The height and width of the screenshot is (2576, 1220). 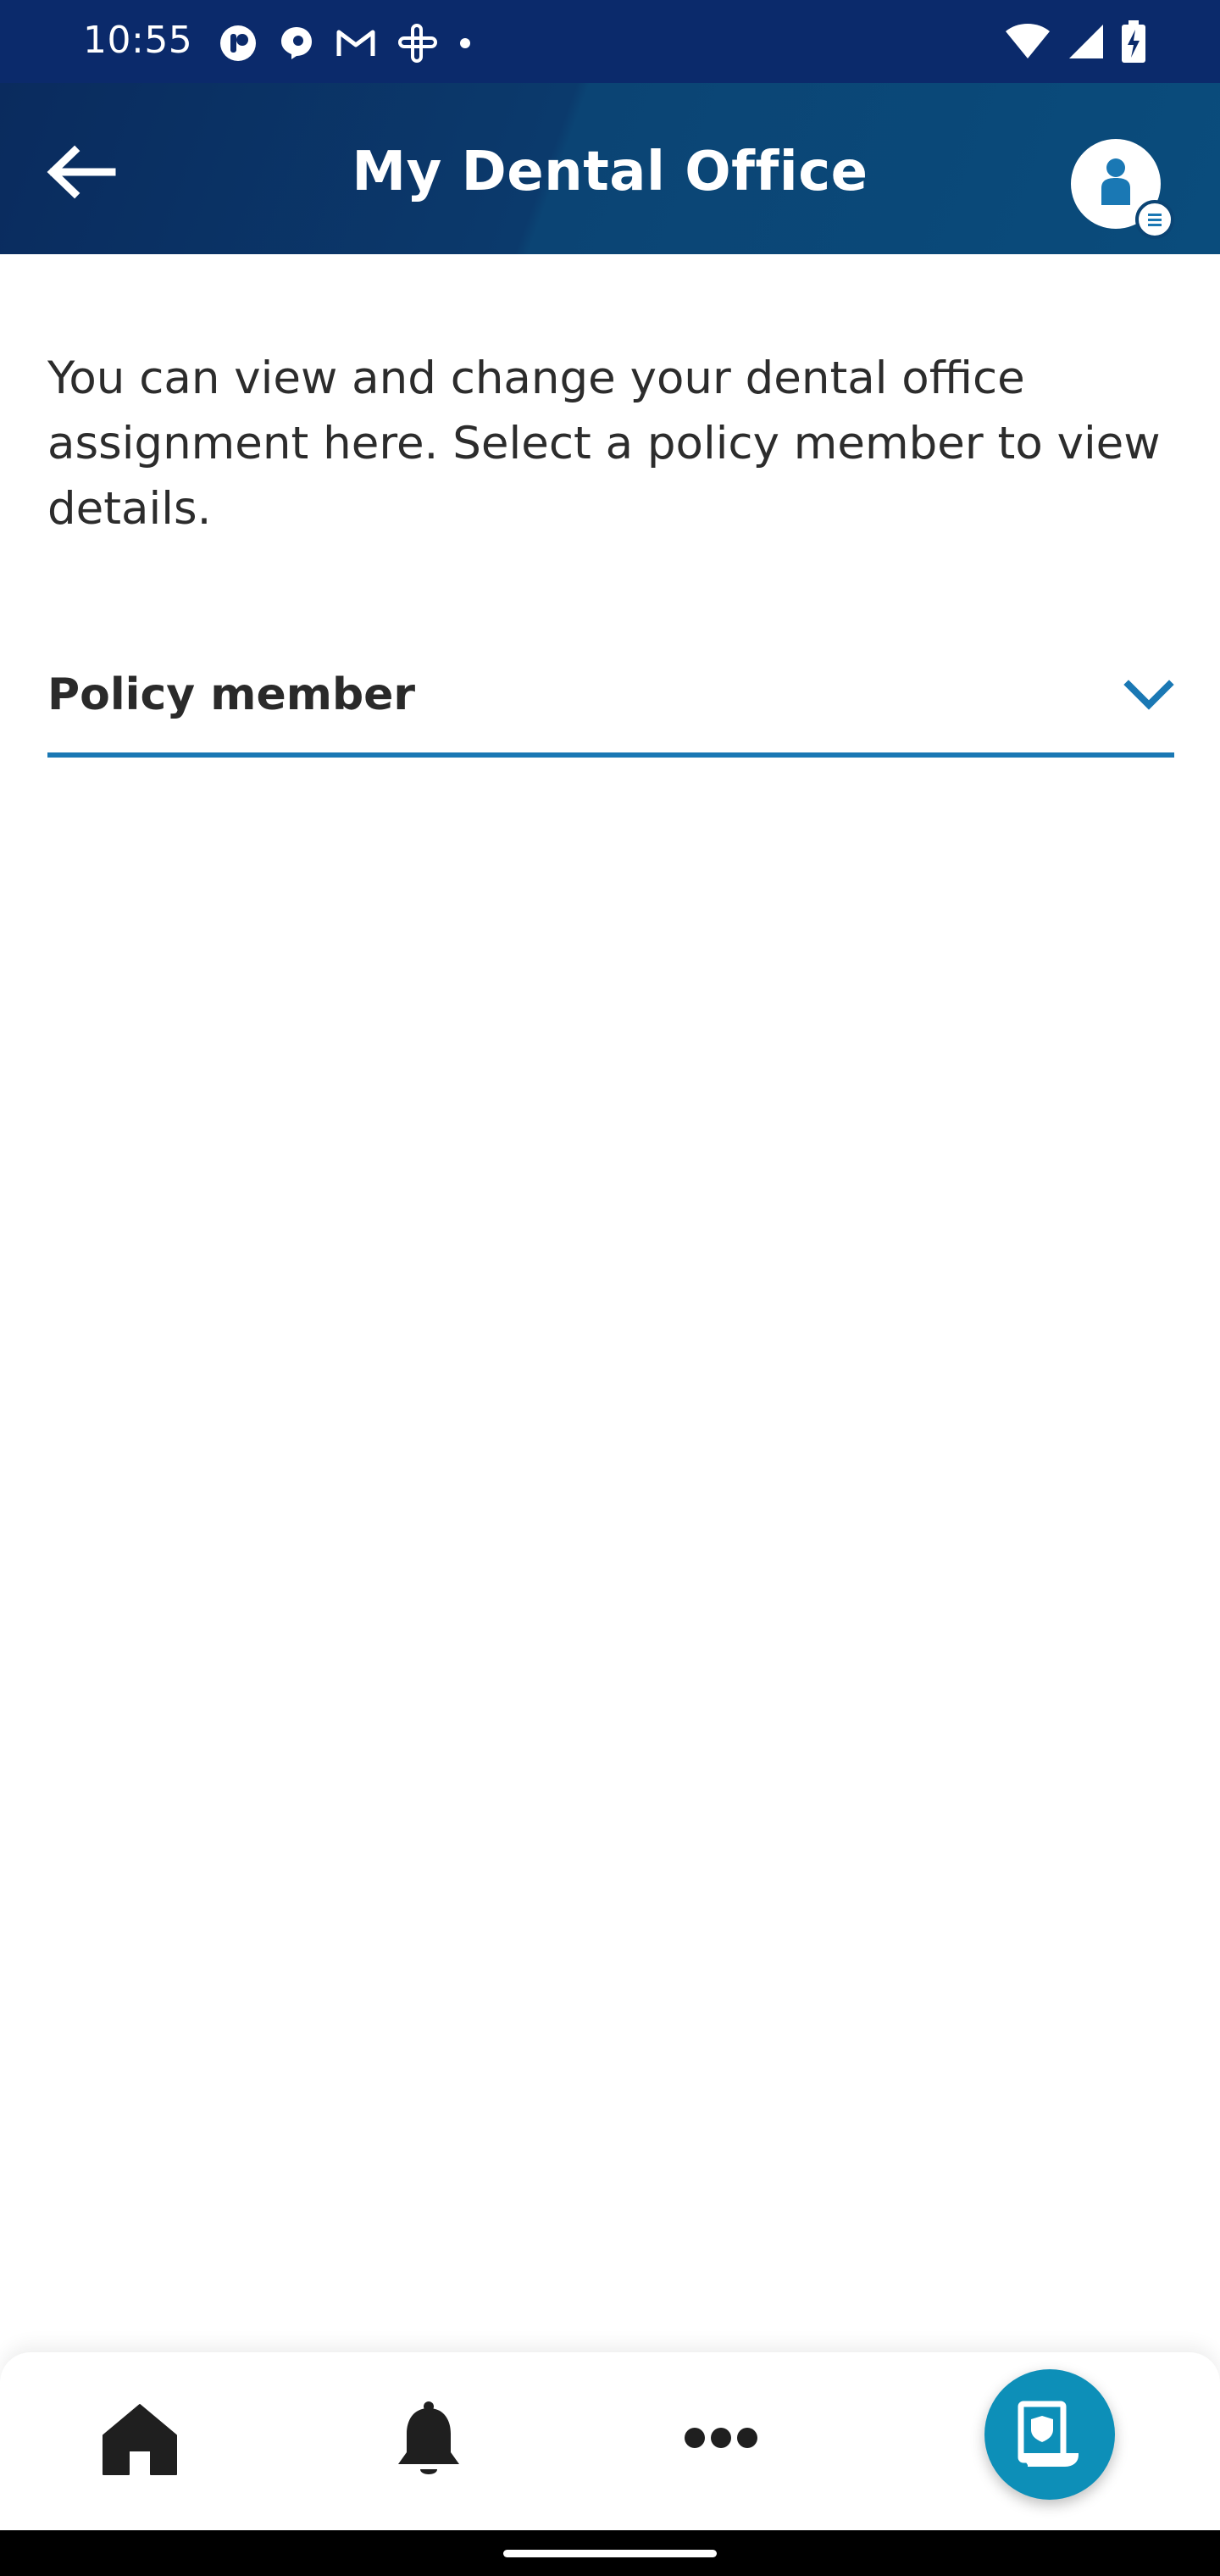 What do you see at coordinates (1086, 41) in the screenshot?
I see `cellular-signal-icon` at bounding box center [1086, 41].